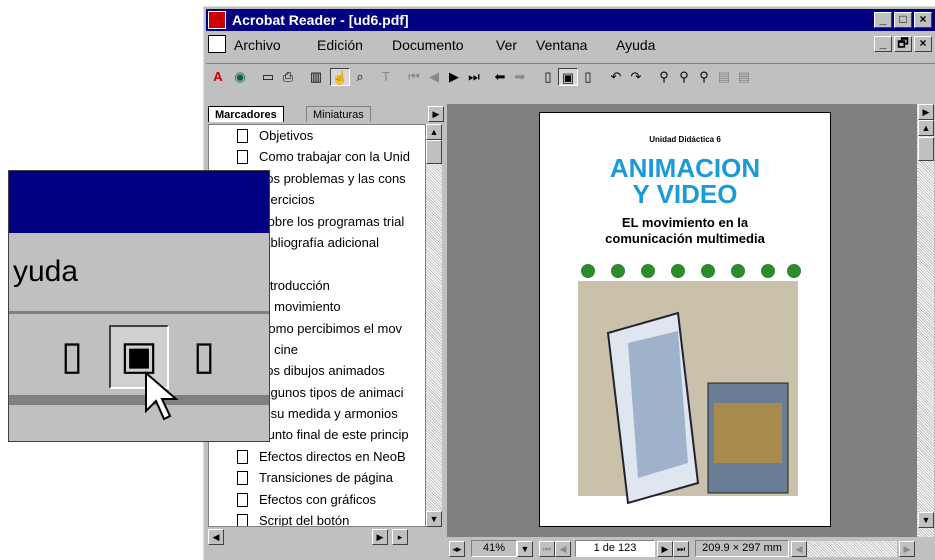 The image size is (935, 560). I want to click on doc-scroll-down-button: ▼, so click(926, 520).